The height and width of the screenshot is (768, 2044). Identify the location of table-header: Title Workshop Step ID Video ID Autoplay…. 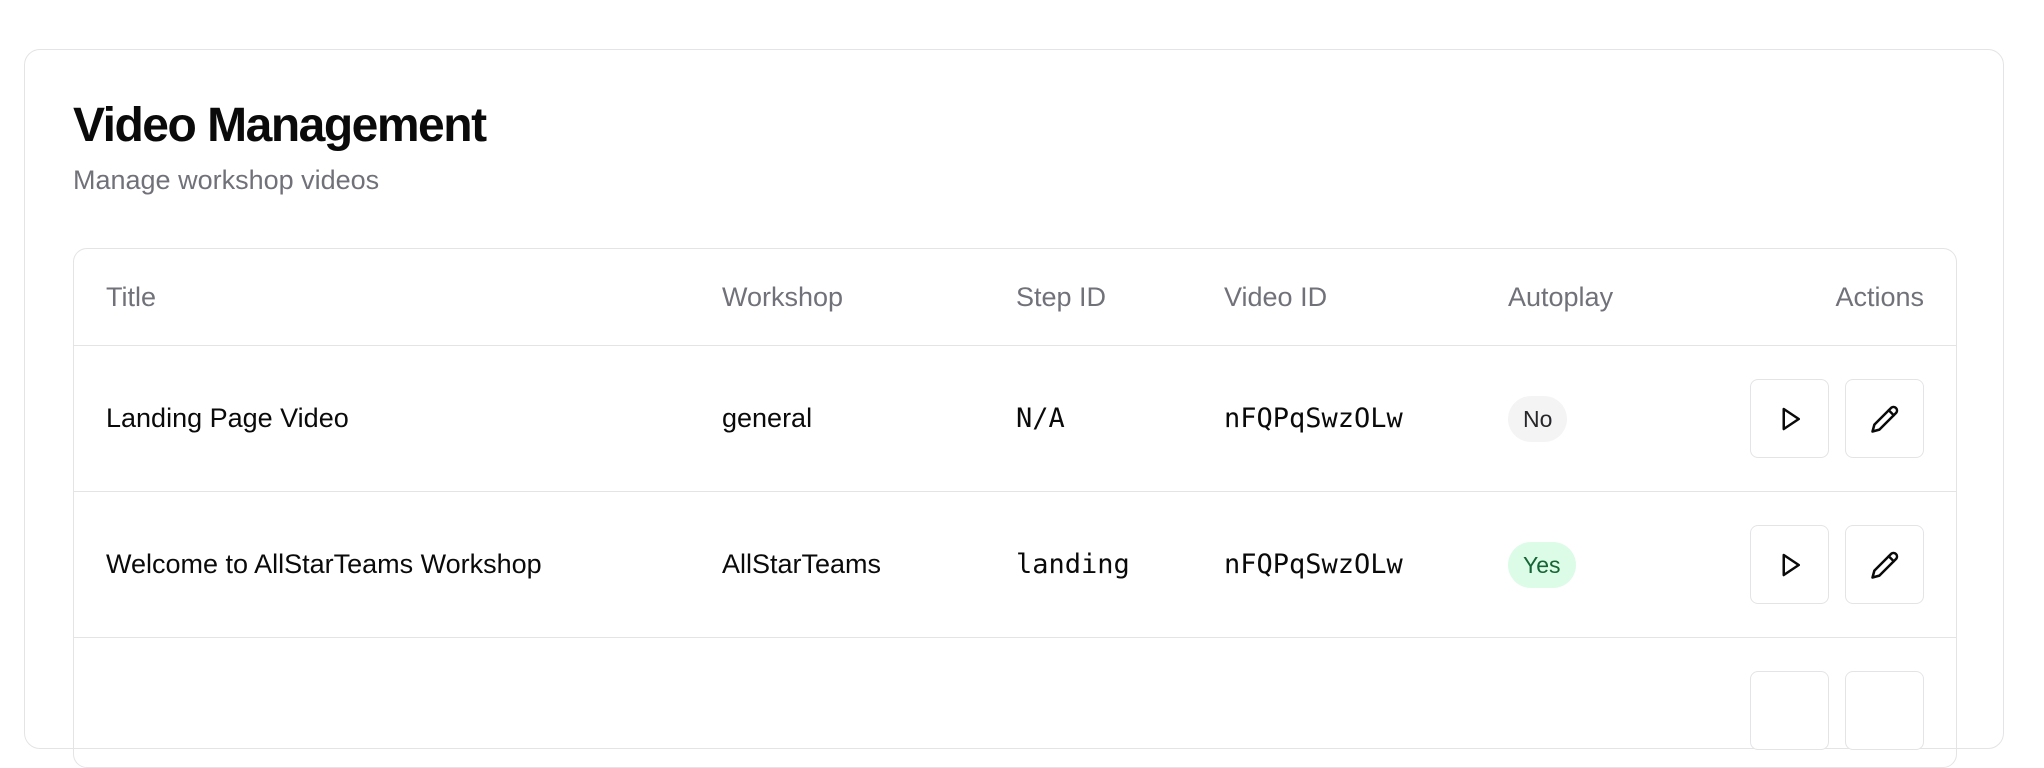
(1015, 297).